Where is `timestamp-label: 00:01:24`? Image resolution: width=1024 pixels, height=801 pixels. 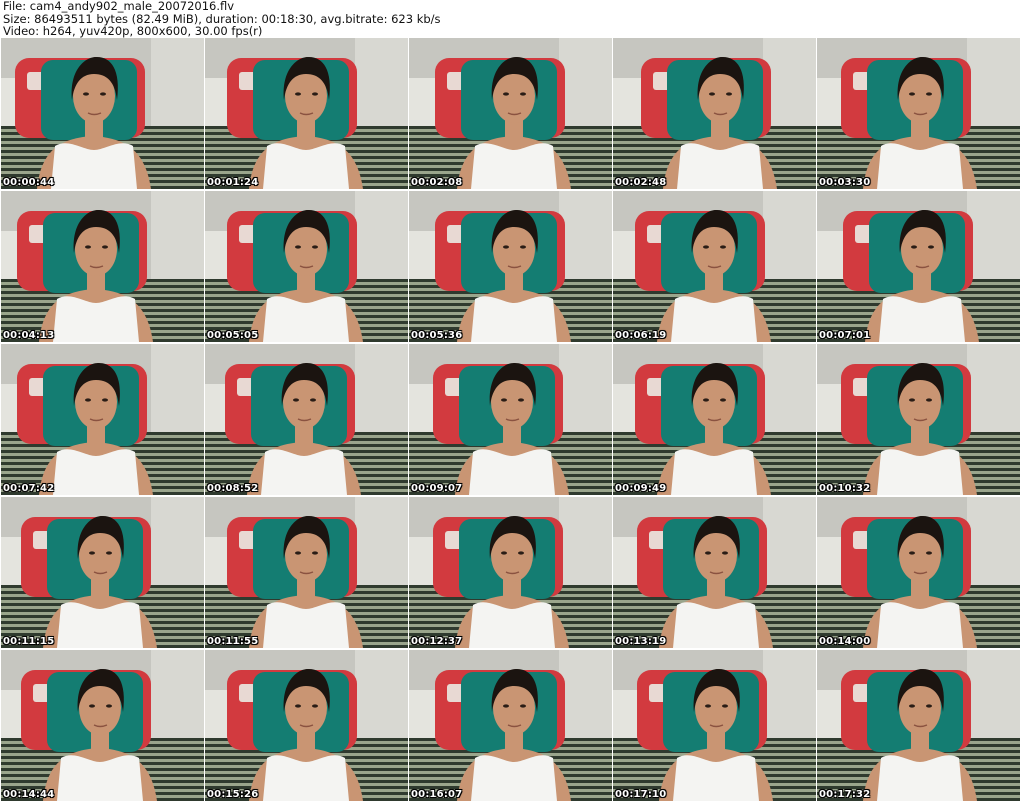
timestamp-label: 00:01:24 is located at coordinates (233, 182).